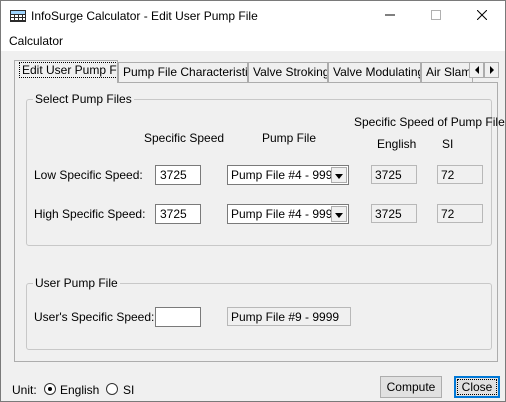 The height and width of the screenshot is (402, 506). I want to click on close-icon, so click(482, 16).